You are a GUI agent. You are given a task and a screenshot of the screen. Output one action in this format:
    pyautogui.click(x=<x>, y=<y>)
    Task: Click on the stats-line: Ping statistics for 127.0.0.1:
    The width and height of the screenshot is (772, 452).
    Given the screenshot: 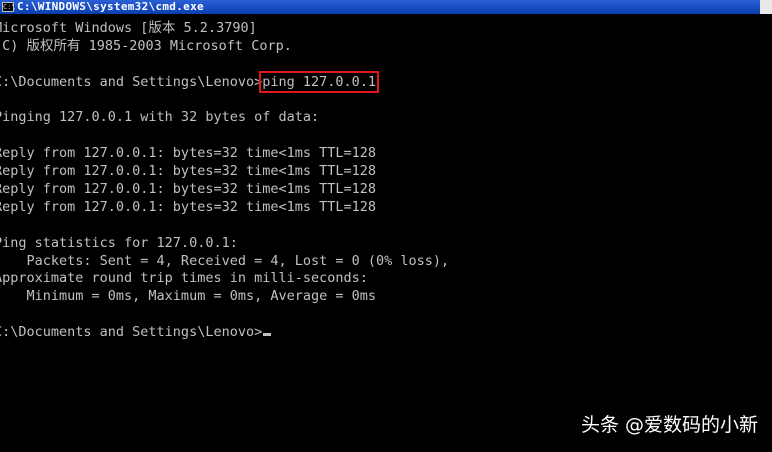 What is the action you would take?
    pyautogui.click(x=119, y=242)
    